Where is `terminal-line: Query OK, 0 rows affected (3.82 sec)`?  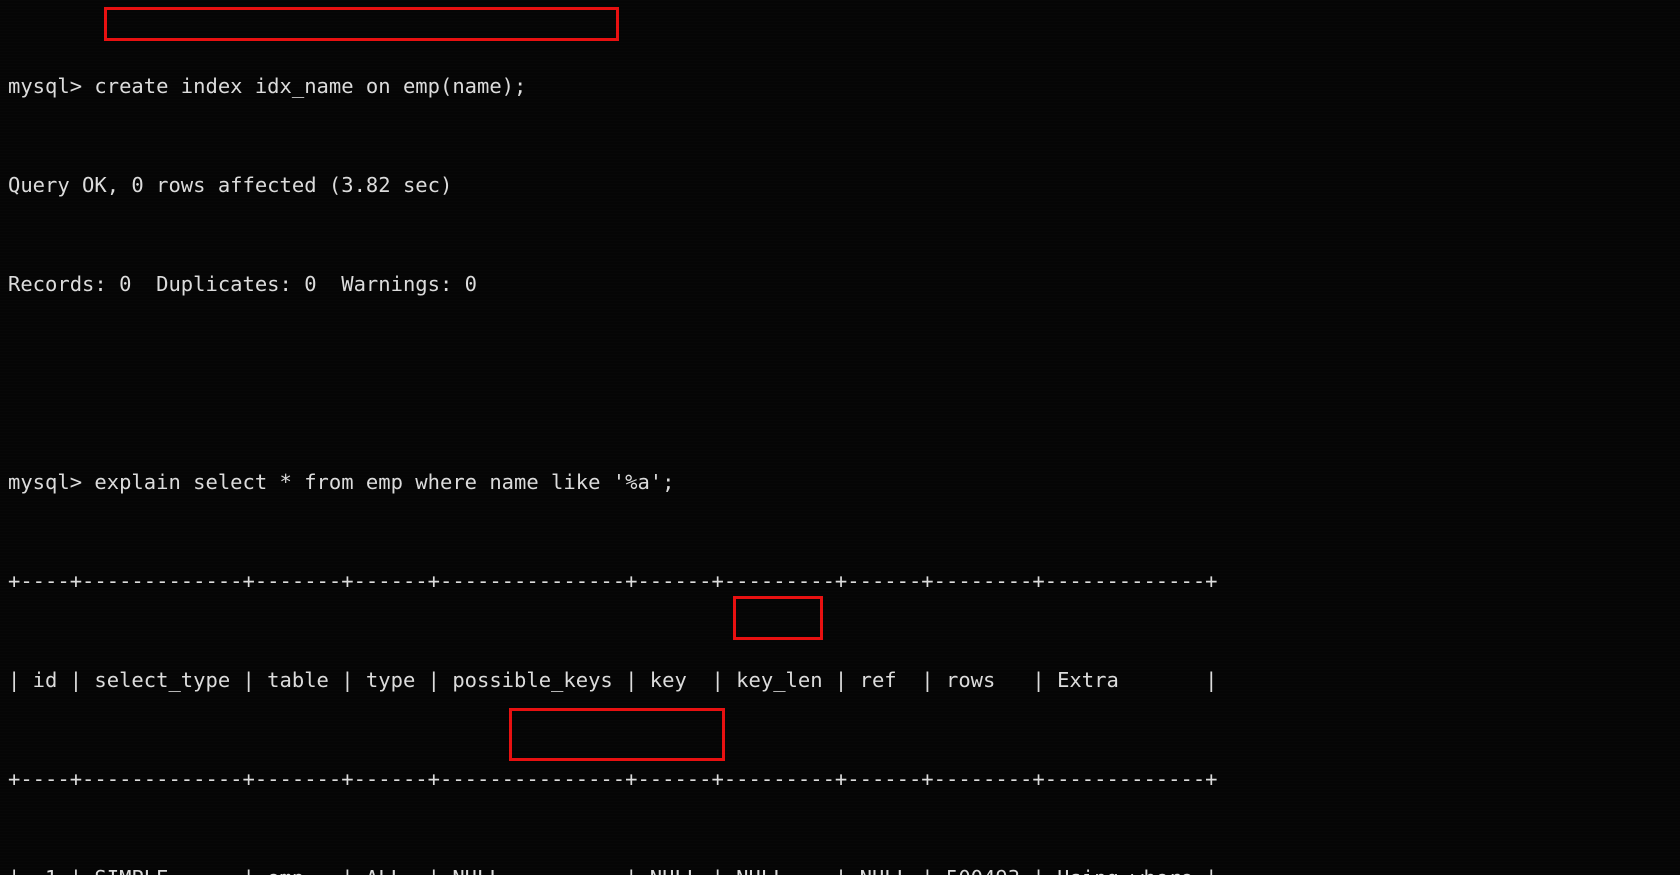
terminal-line: Query OK, 0 rows affected (3.82 sec) is located at coordinates (230, 185).